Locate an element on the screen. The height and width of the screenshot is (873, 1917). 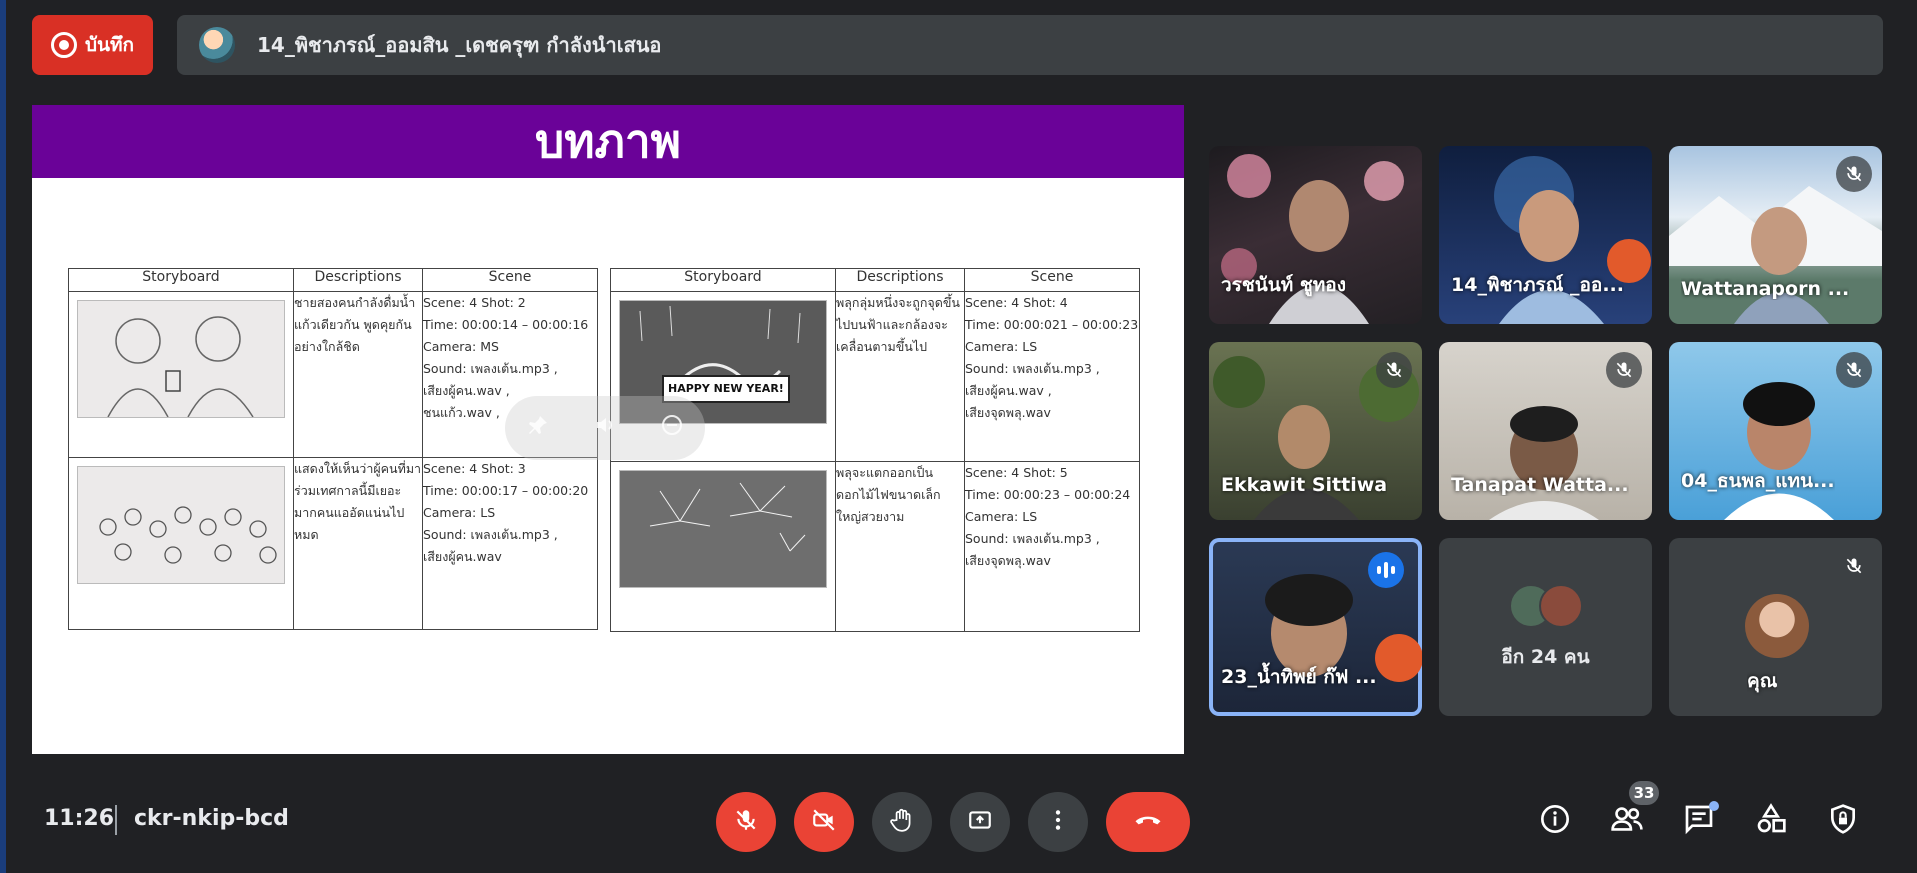
leave-call-button is located at coordinates (1148, 822).